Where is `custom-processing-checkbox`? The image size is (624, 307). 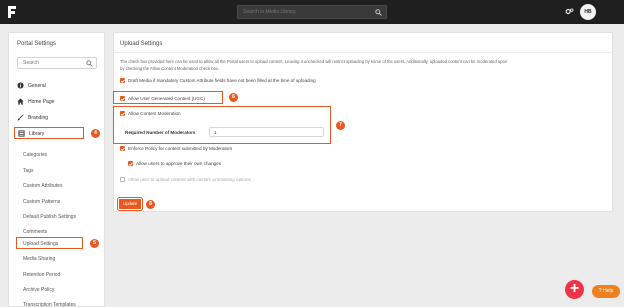 custom-processing-checkbox is located at coordinates (122, 179).